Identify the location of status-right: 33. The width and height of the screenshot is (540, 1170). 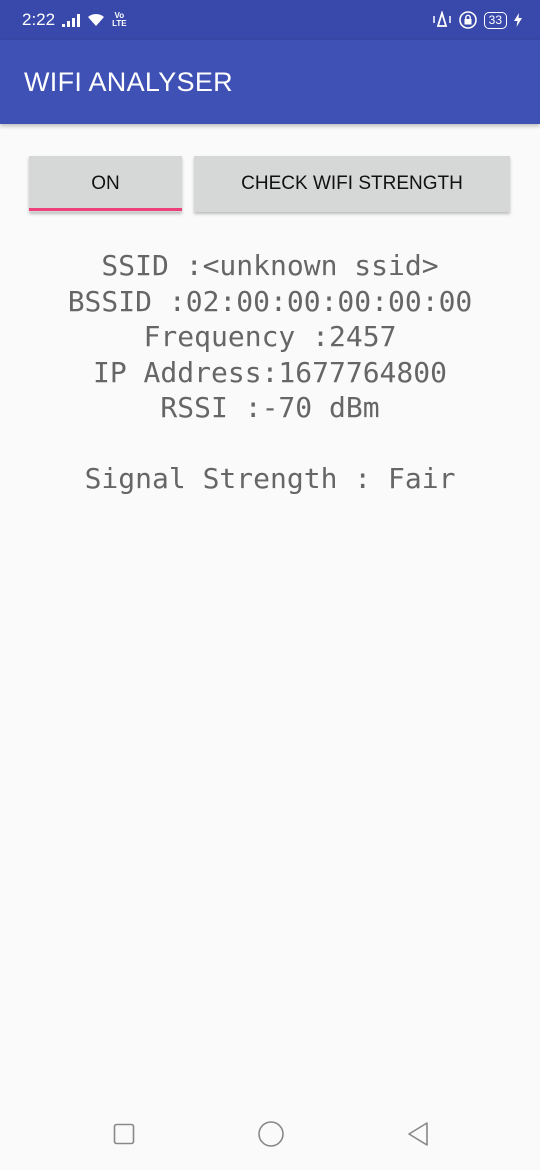
(477, 20).